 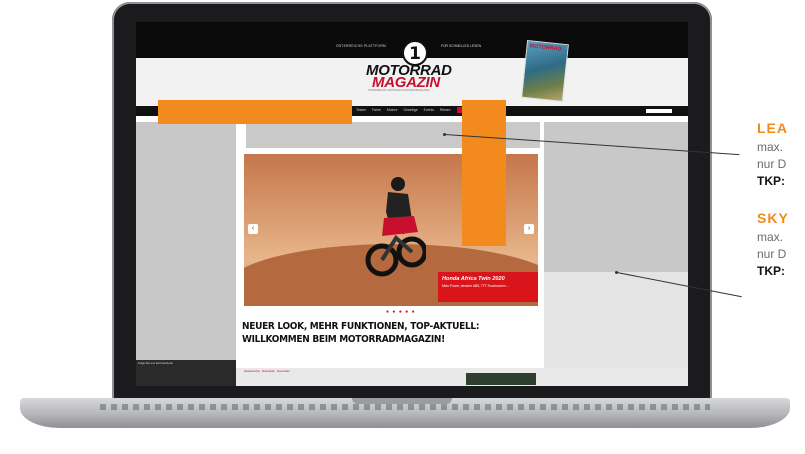 I want to click on nav-item-events: Events, so click(x=429, y=110).